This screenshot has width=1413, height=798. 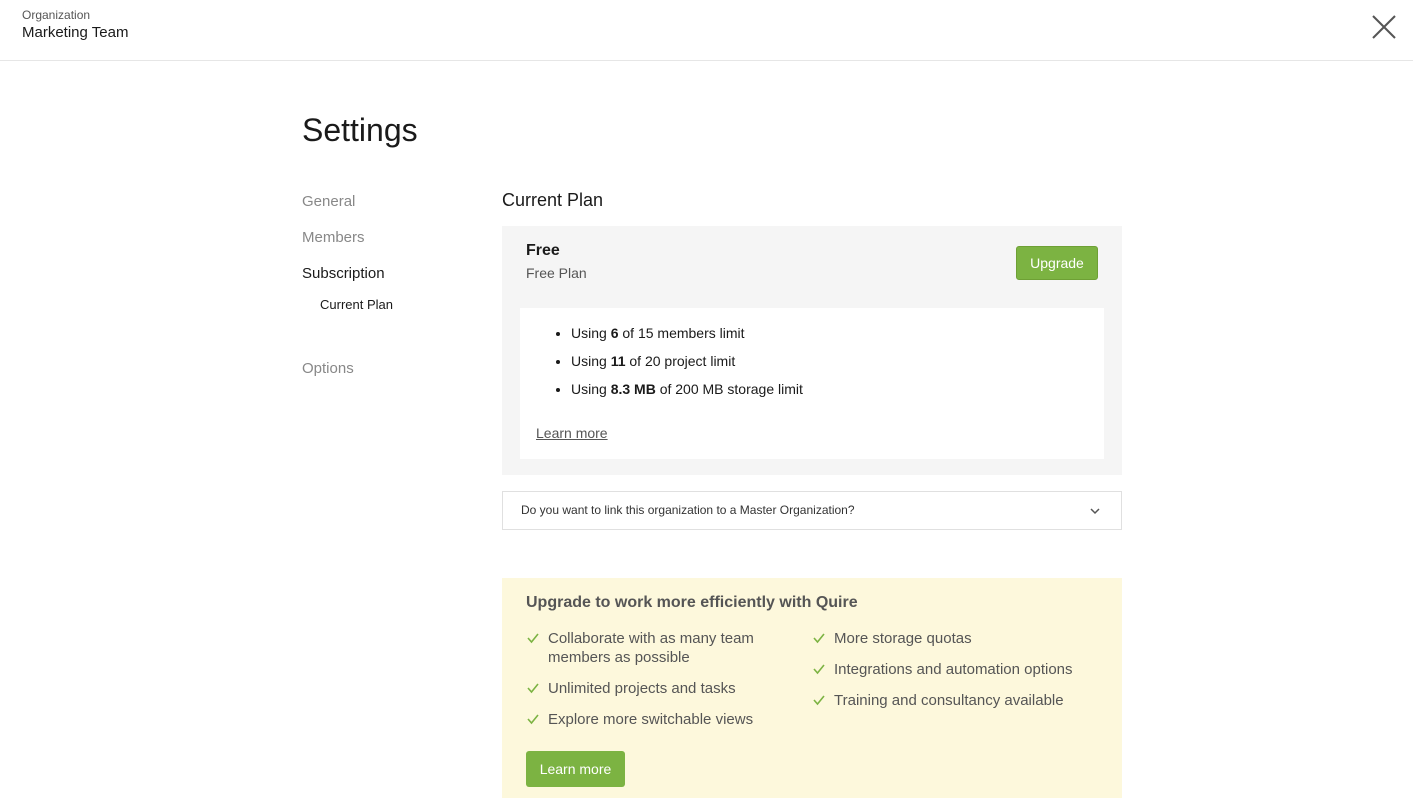 I want to click on usage-suffix: of 200 MB storage limit, so click(x=729, y=389).